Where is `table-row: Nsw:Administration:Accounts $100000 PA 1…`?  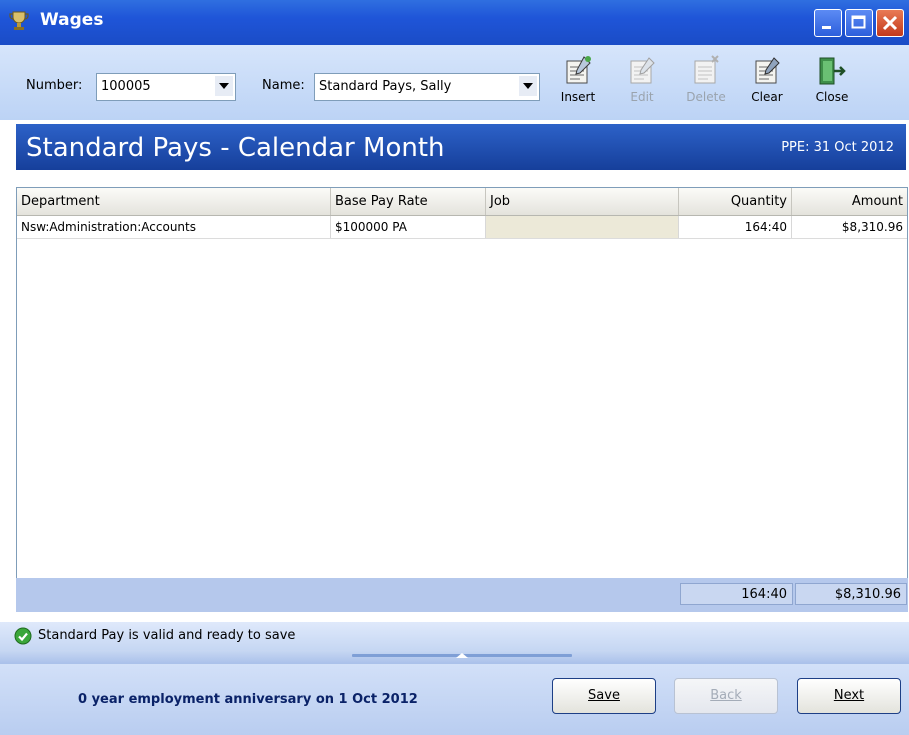 table-row: Nsw:Administration:Accounts $100000 PA 1… is located at coordinates (462, 227).